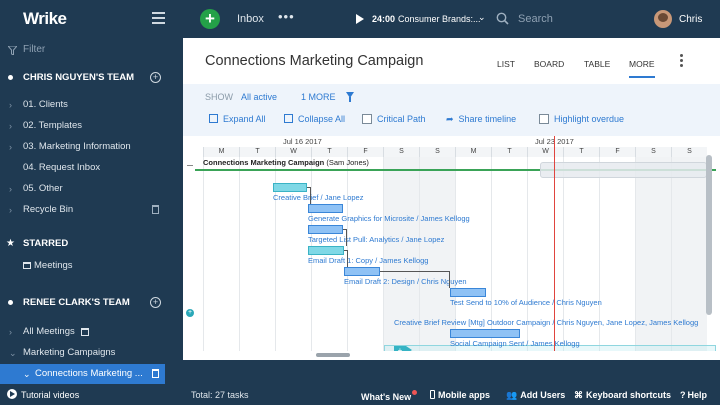 The width and height of the screenshot is (720, 405). I want to click on highlight-overdue-checkbox: Highlight overdue, so click(581, 119).